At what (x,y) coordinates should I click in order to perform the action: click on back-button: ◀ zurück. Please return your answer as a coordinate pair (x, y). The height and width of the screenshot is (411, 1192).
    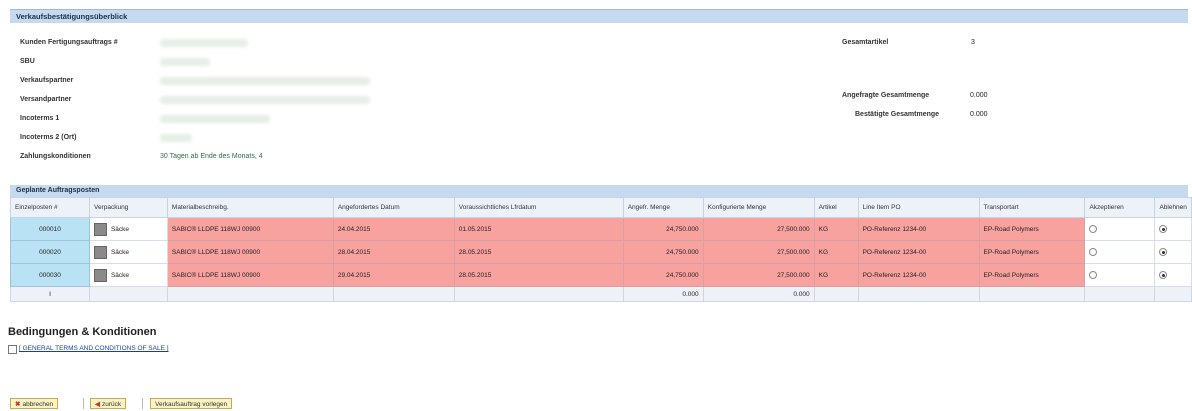
    Looking at the image, I should click on (108, 403).